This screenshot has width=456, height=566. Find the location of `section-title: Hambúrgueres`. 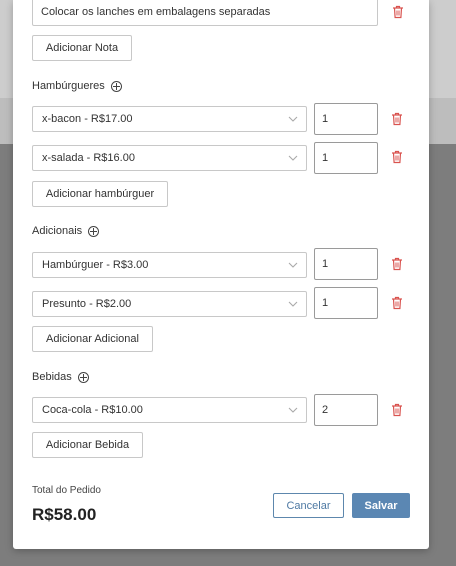

section-title: Hambúrgueres is located at coordinates (68, 86).